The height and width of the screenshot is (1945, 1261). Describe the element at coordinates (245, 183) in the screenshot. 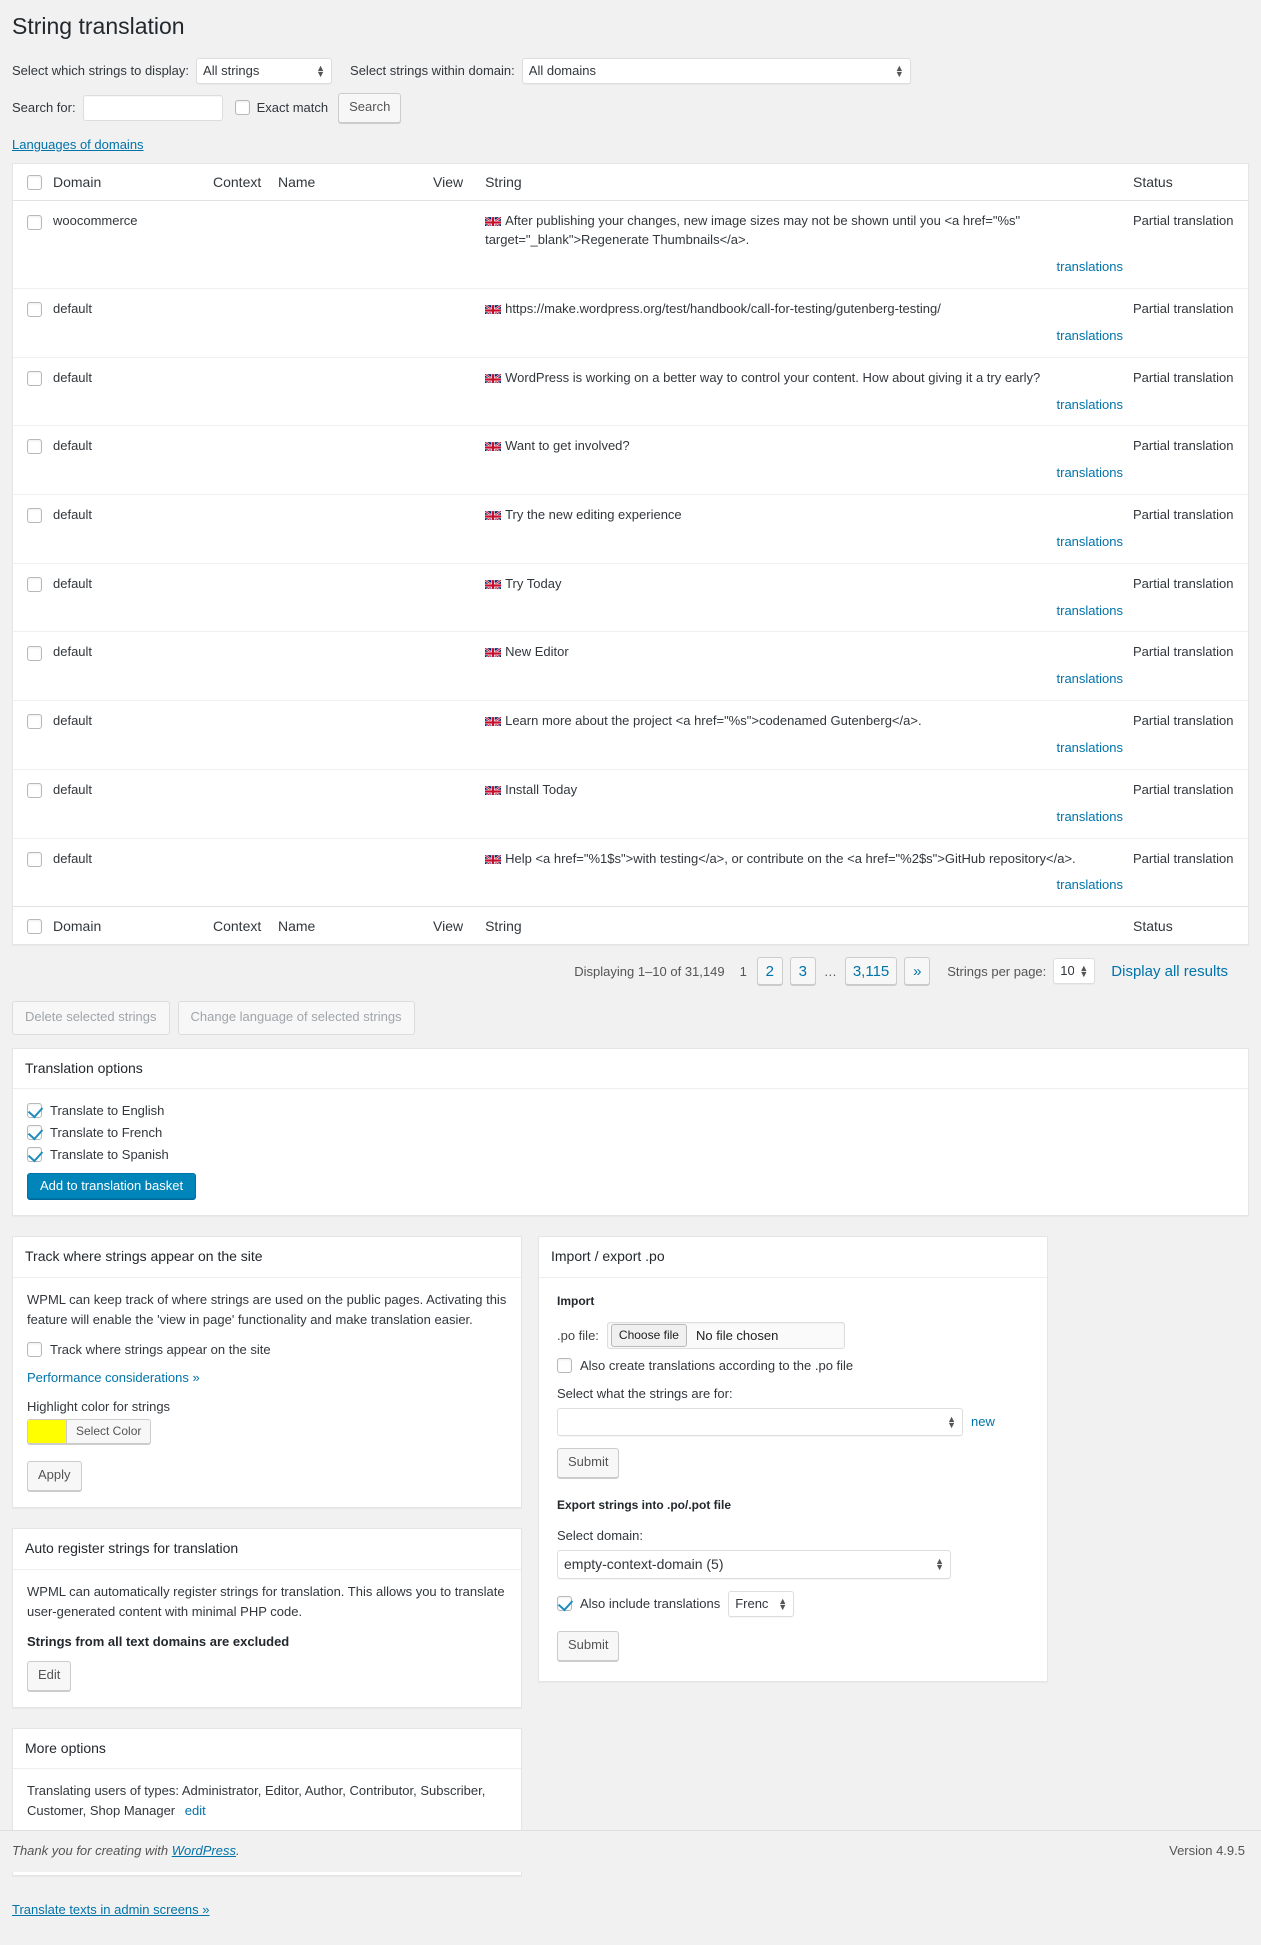

I see `header-context: Context` at that location.